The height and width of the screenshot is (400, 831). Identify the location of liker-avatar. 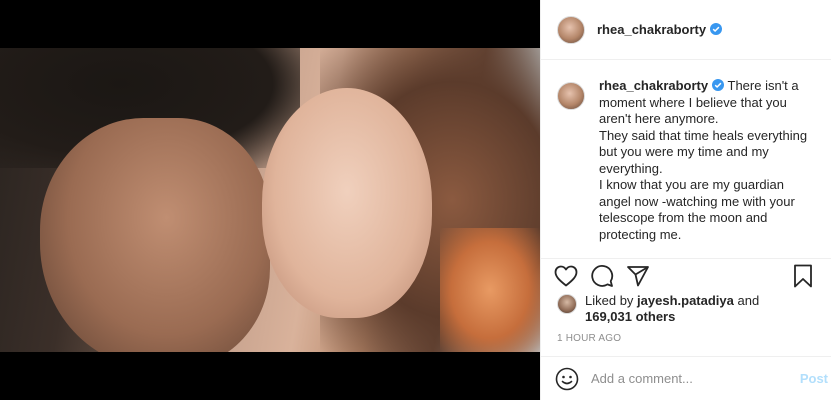
(567, 304).